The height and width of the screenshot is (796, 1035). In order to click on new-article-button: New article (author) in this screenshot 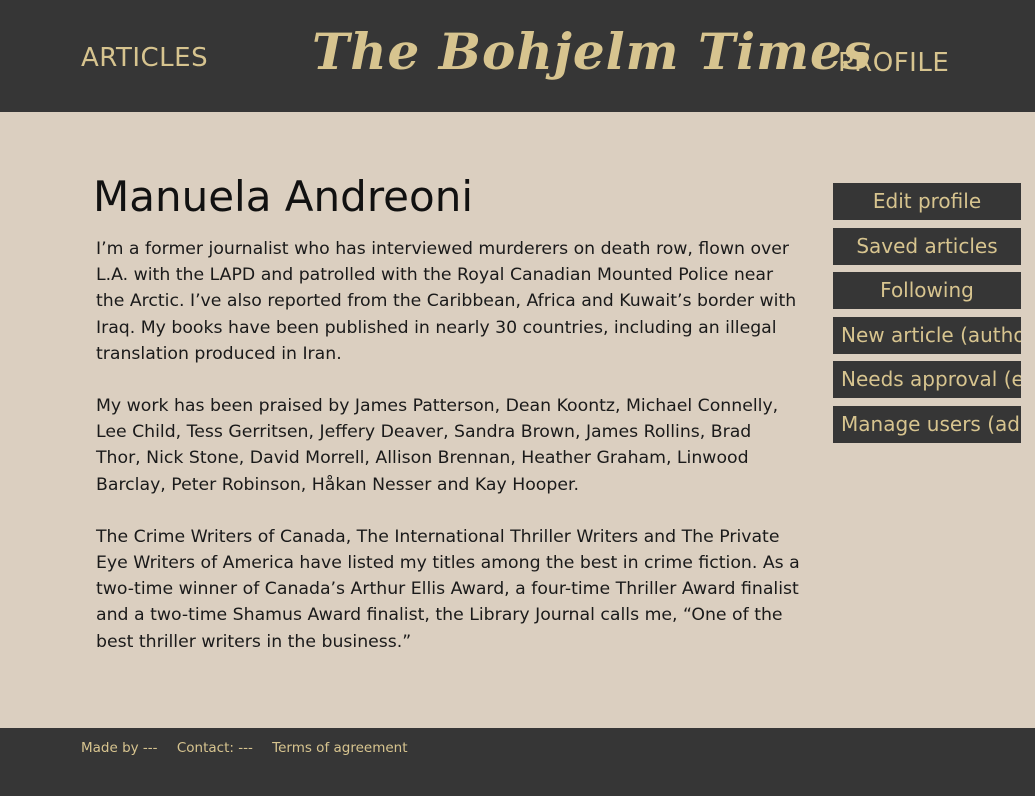, I will do `click(927, 335)`.